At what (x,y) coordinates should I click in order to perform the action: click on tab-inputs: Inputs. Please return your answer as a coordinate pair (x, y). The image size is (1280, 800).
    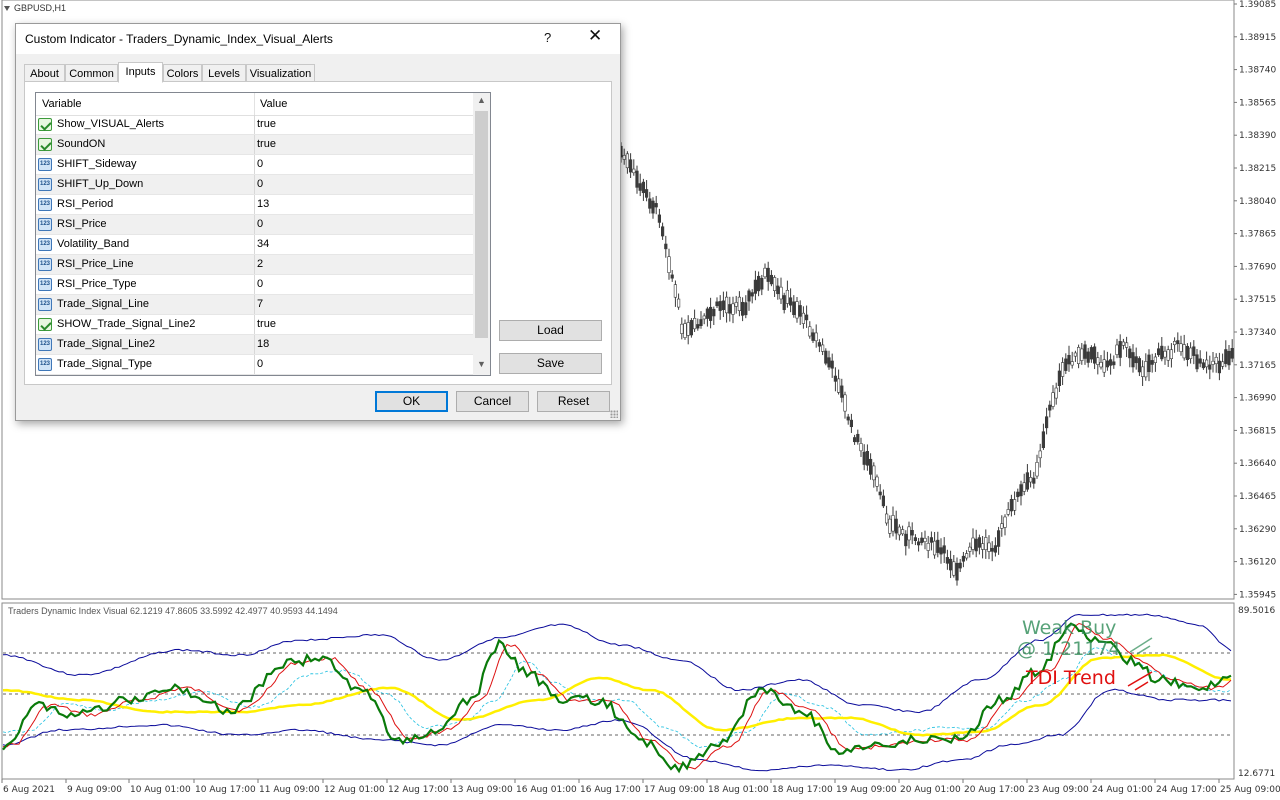
    Looking at the image, I should click on (140, 72).